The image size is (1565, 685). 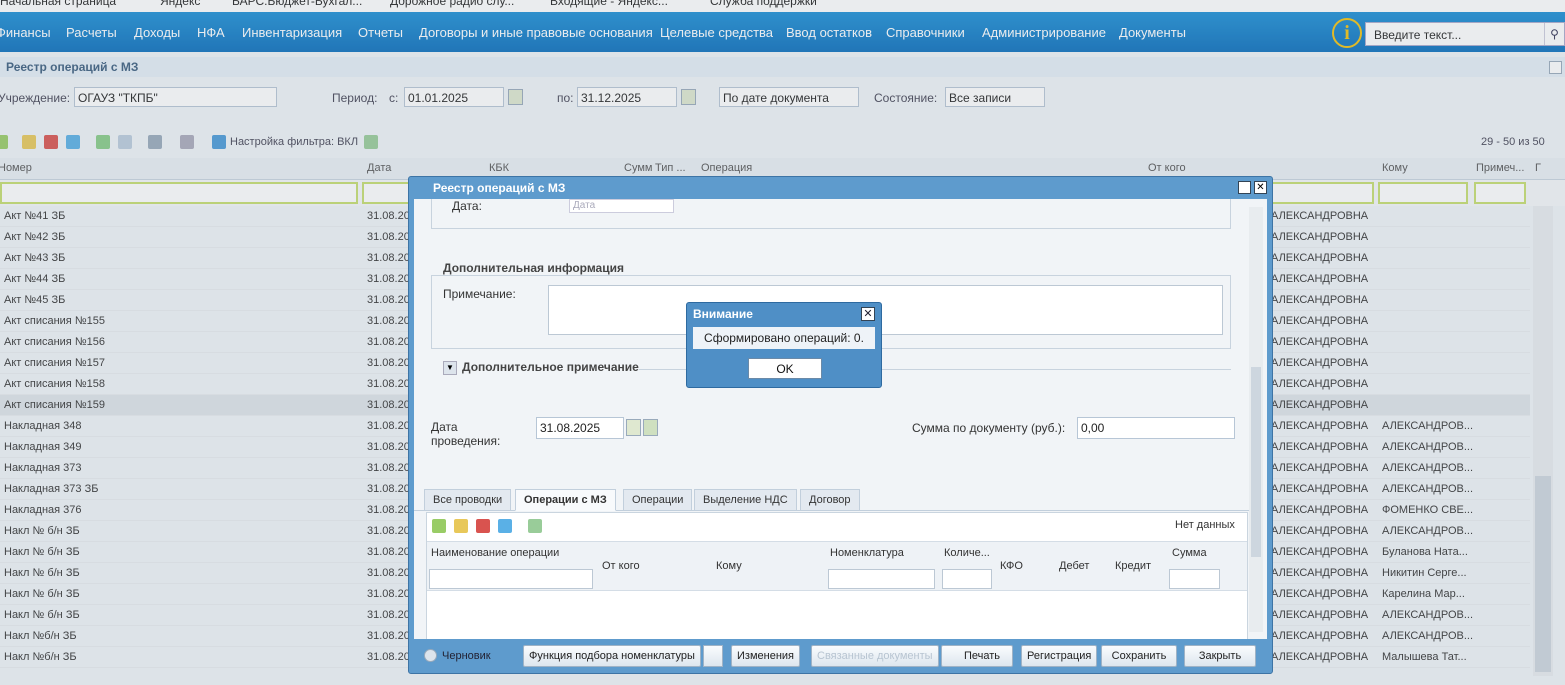 What do you see at coordinates (565, 500) in the screenshot?
I see `tab-mz-operations: Операции с МЗ` at bounding box center [565, 500].